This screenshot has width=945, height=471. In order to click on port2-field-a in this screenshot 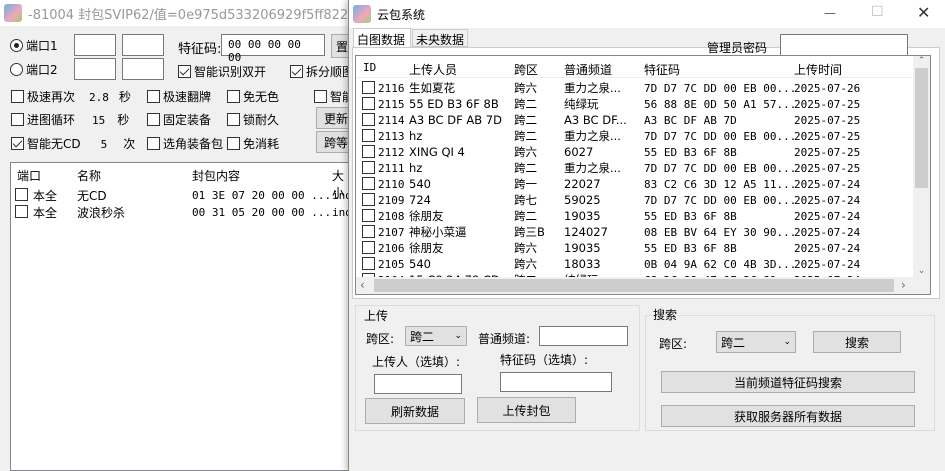, I will do `click(95, 69)`.